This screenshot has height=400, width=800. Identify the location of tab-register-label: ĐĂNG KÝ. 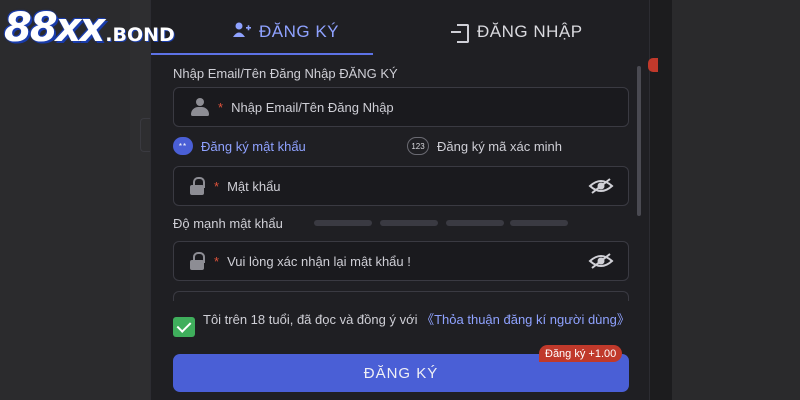
(299, 31).